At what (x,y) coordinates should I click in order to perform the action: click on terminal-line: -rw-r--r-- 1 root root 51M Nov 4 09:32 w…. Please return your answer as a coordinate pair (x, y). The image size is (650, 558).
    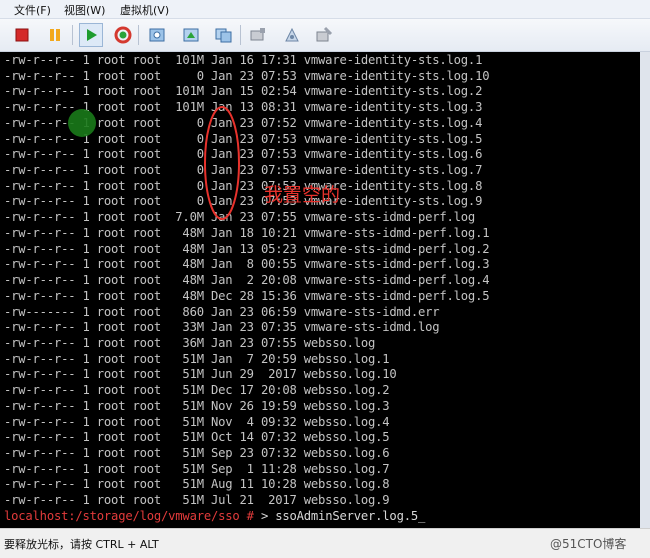
    Looking at the image, I should click on (197, 421).